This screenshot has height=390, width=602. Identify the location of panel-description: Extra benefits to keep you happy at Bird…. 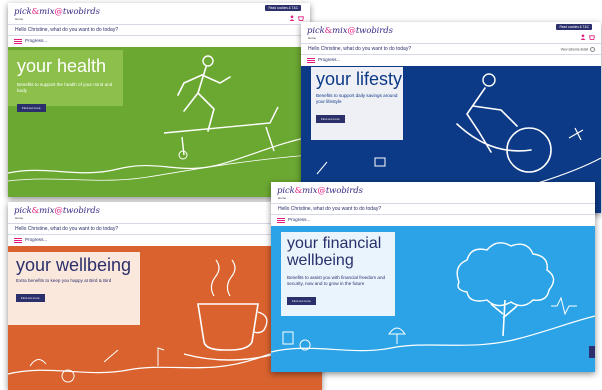
(64, 280).